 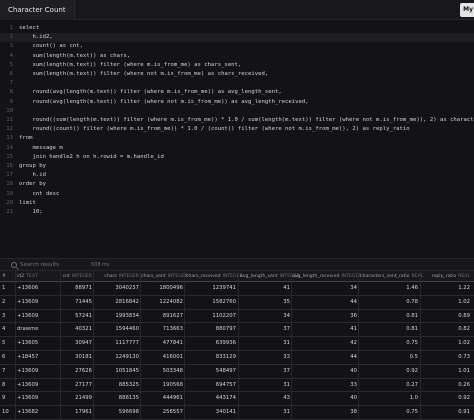 What do you see at coordinates (464, 384) in the screenshot?
I see `table-cell: 0.26` at bounding box center [464, 384].